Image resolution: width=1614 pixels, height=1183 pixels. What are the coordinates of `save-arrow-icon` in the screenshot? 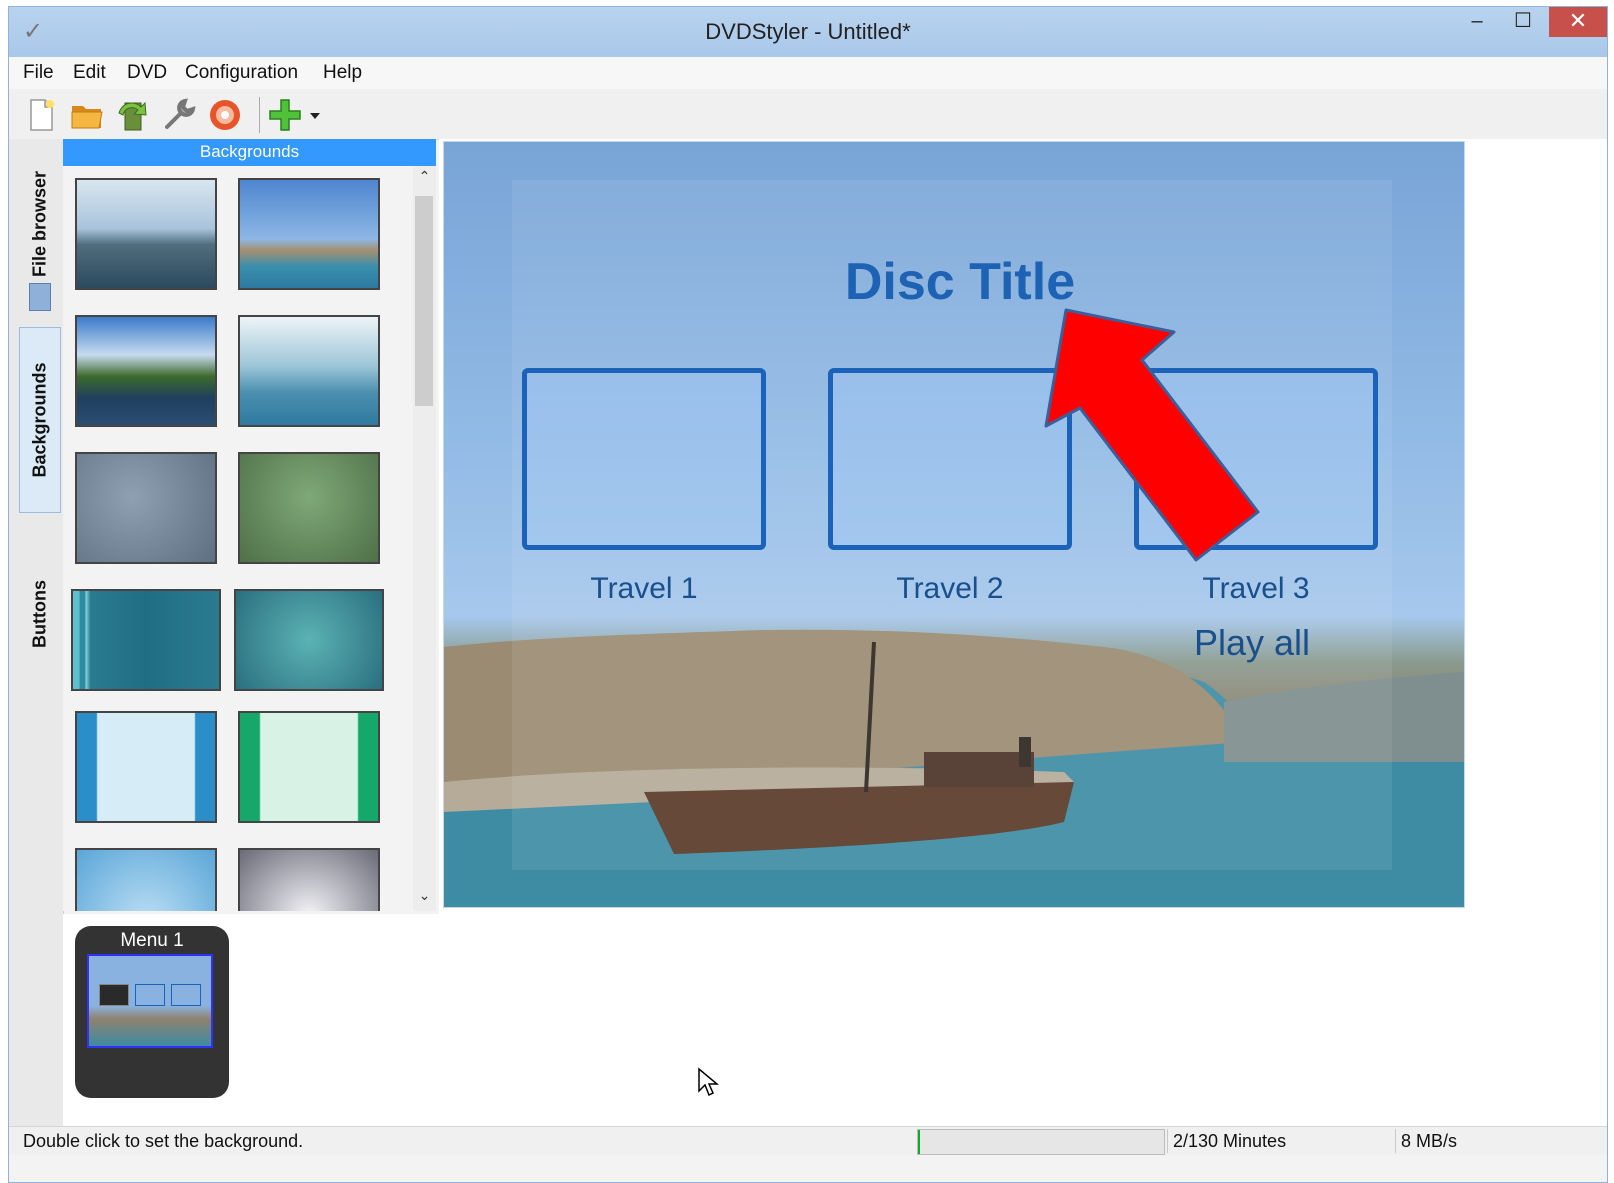 It's located at (133, 115).